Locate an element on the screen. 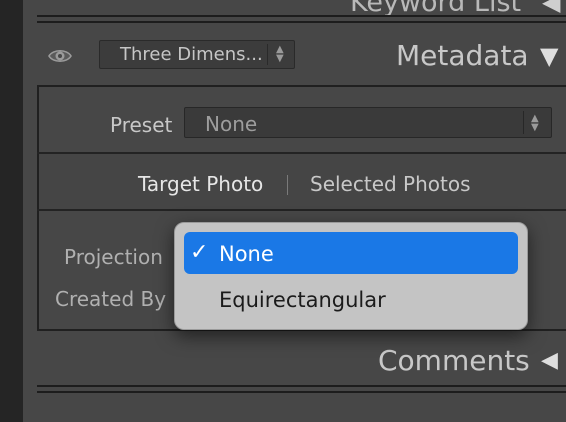  metadata-preset-dropdown: Three Dimens... ▲ ▼ is located at coordinates (197, 54).